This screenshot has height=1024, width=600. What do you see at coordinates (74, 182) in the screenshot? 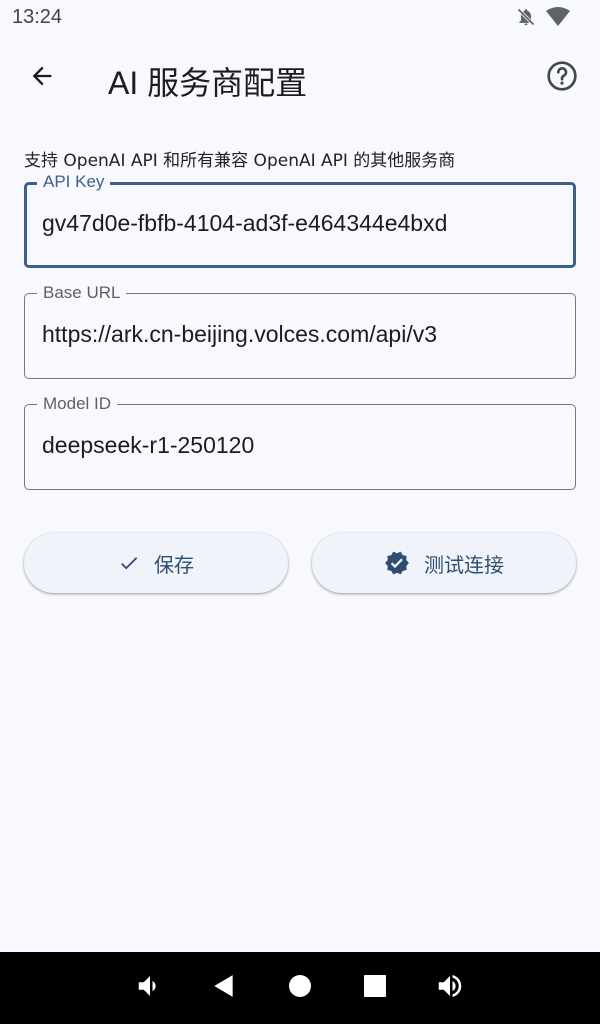
I see `api-key-label: API Key` at bounding box center [74, 182].